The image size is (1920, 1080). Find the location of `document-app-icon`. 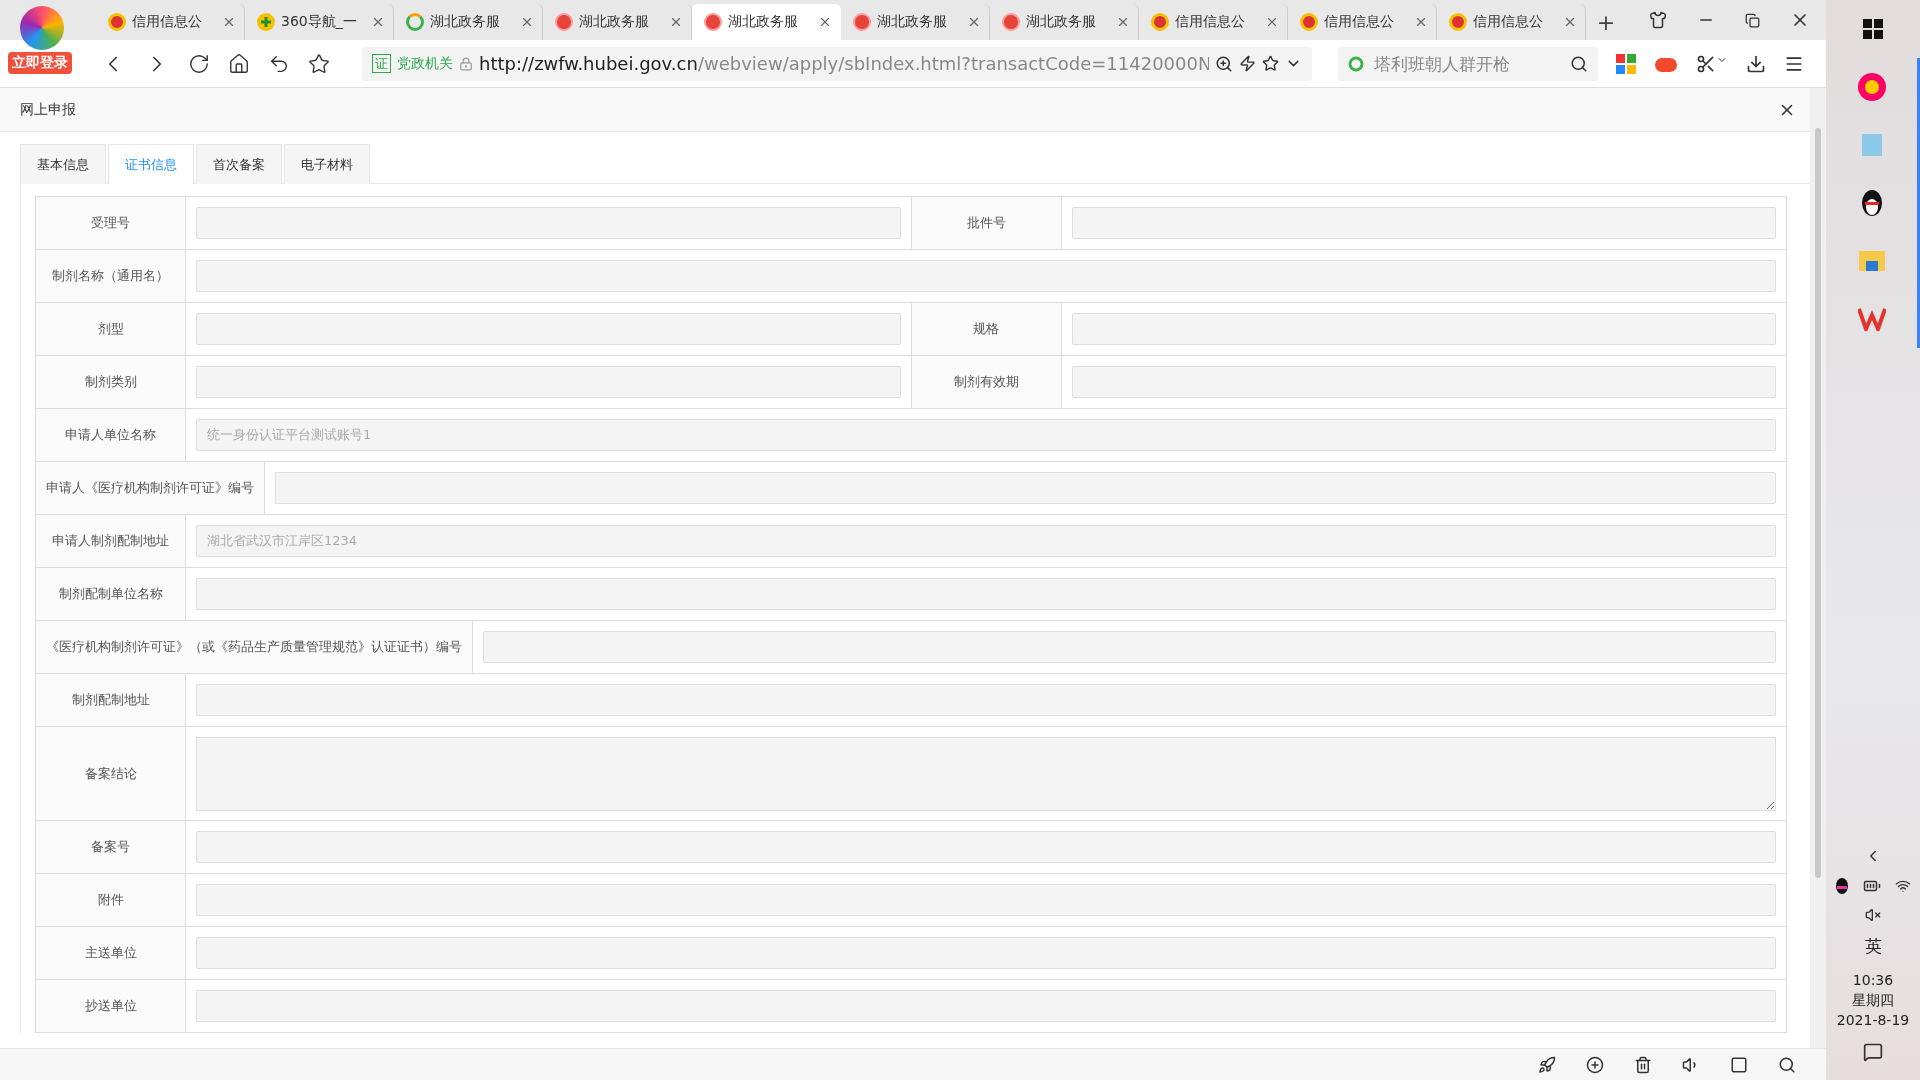

document-app-icon is located at coordinates (1871, 319).